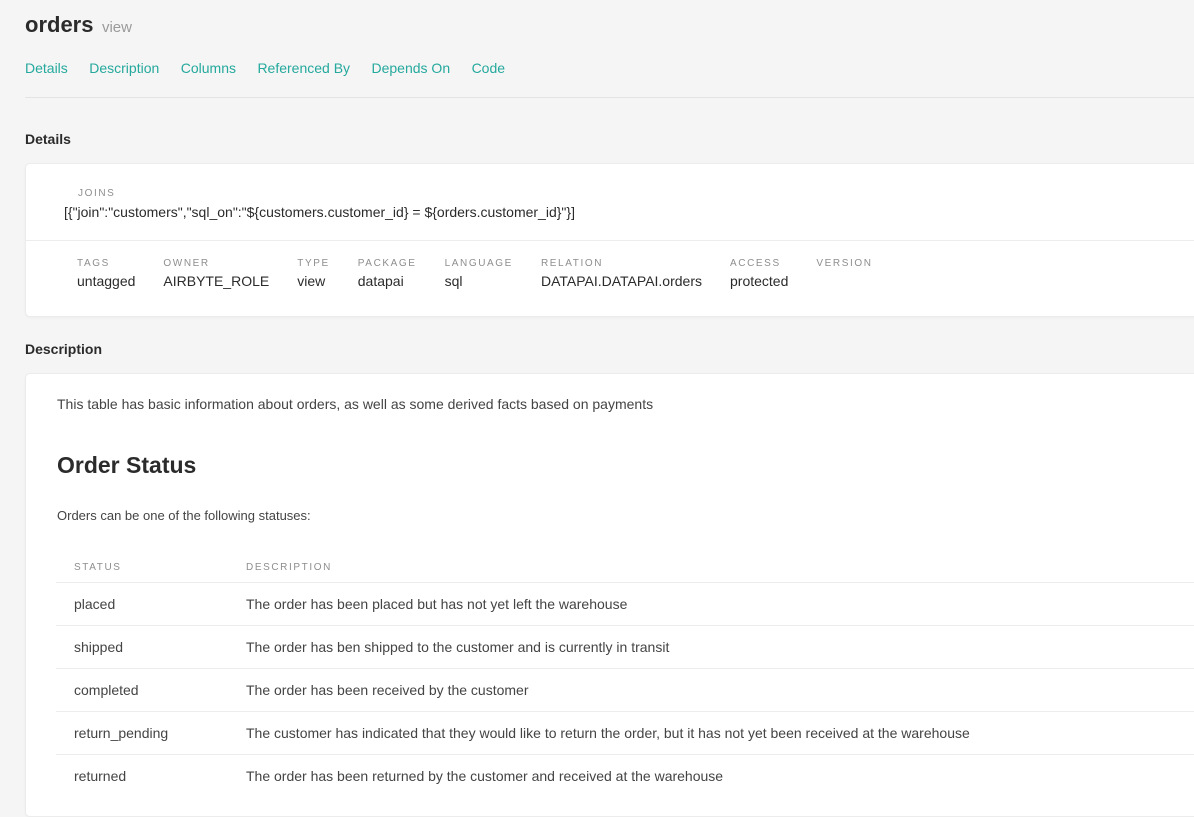  I want to click on status-cell: completed, so click(142, 690).